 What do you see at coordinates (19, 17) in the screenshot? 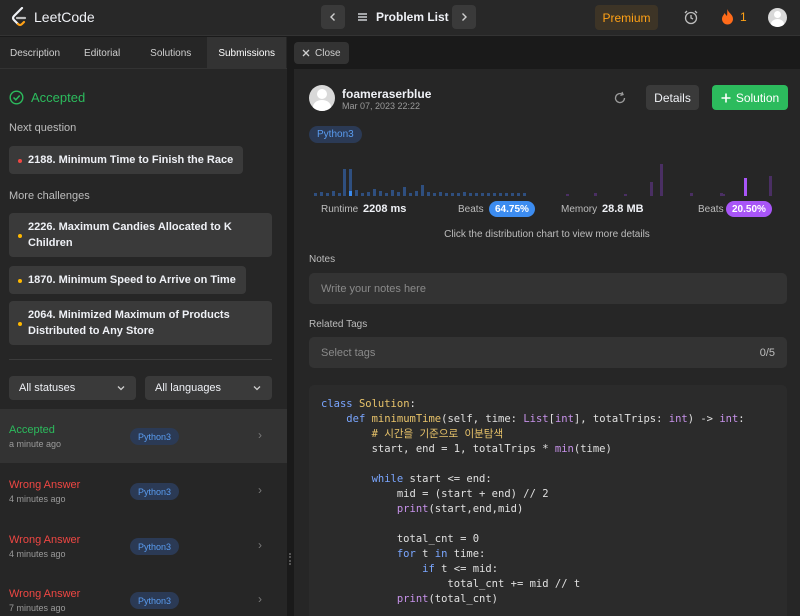
I see `leetcode-logo-icon` at bounding box center [19, 17].